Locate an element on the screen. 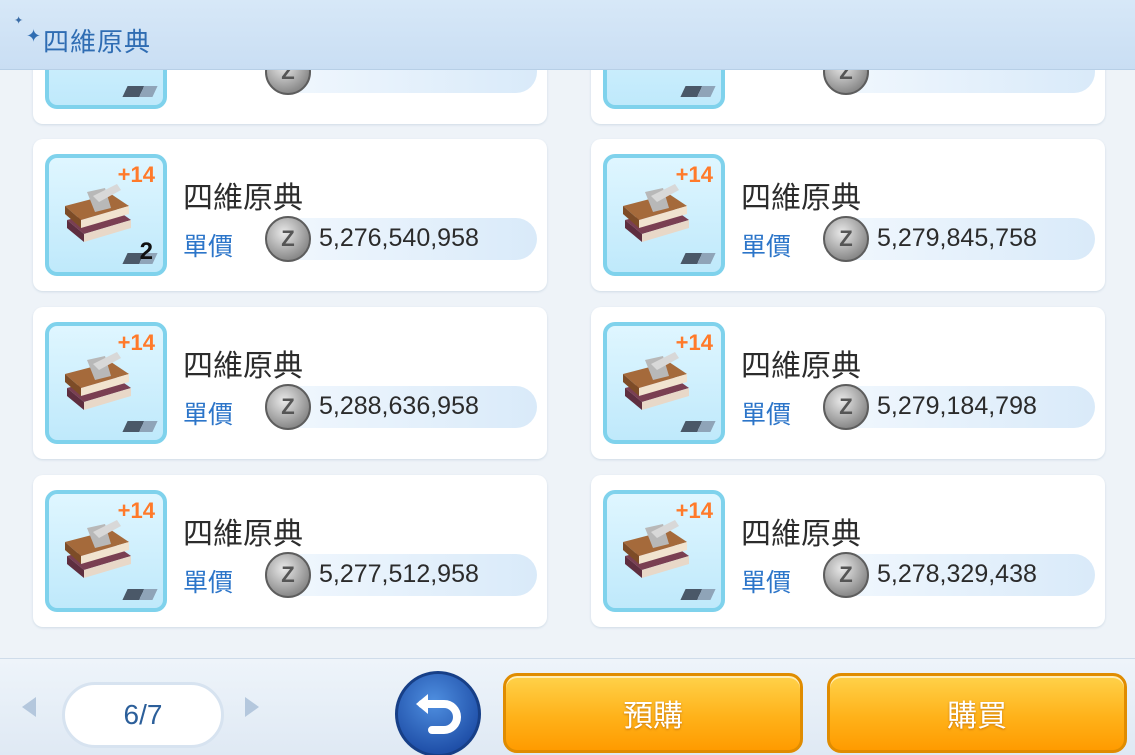 The width and height of the screenshot is (1135, 755). item-thumbnail: +14 2 is located at coordinates (106, 215).